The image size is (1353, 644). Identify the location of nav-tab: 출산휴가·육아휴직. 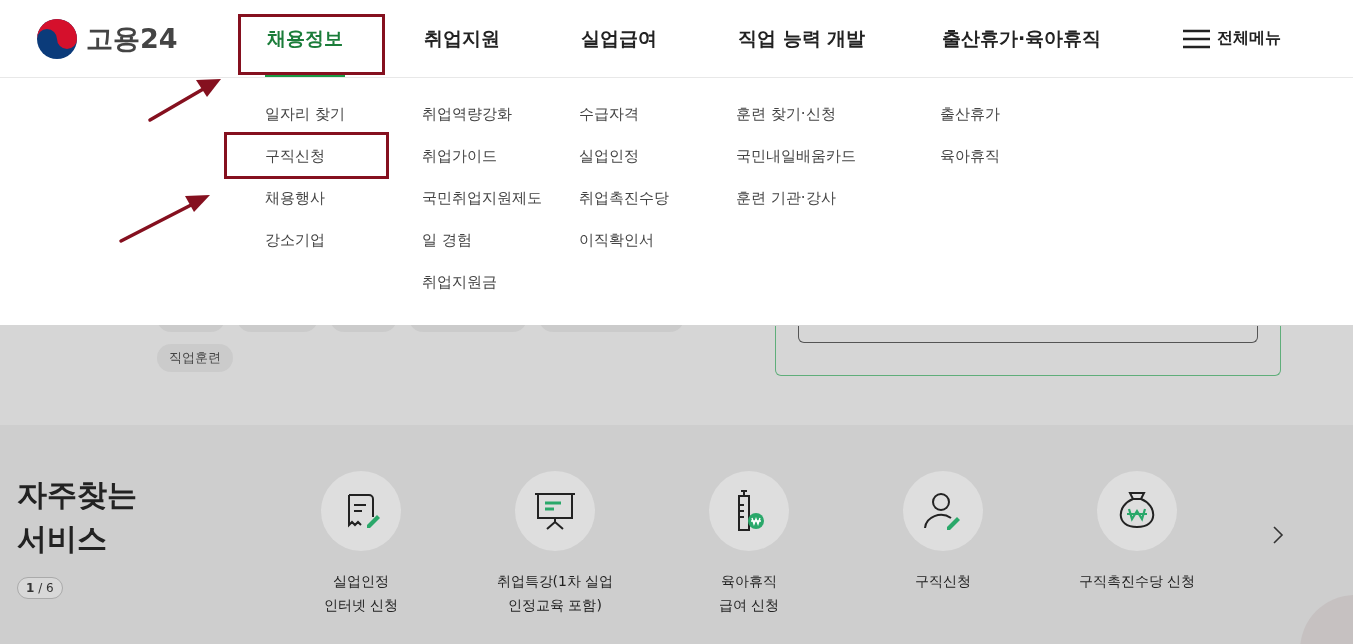
(1022, 38).